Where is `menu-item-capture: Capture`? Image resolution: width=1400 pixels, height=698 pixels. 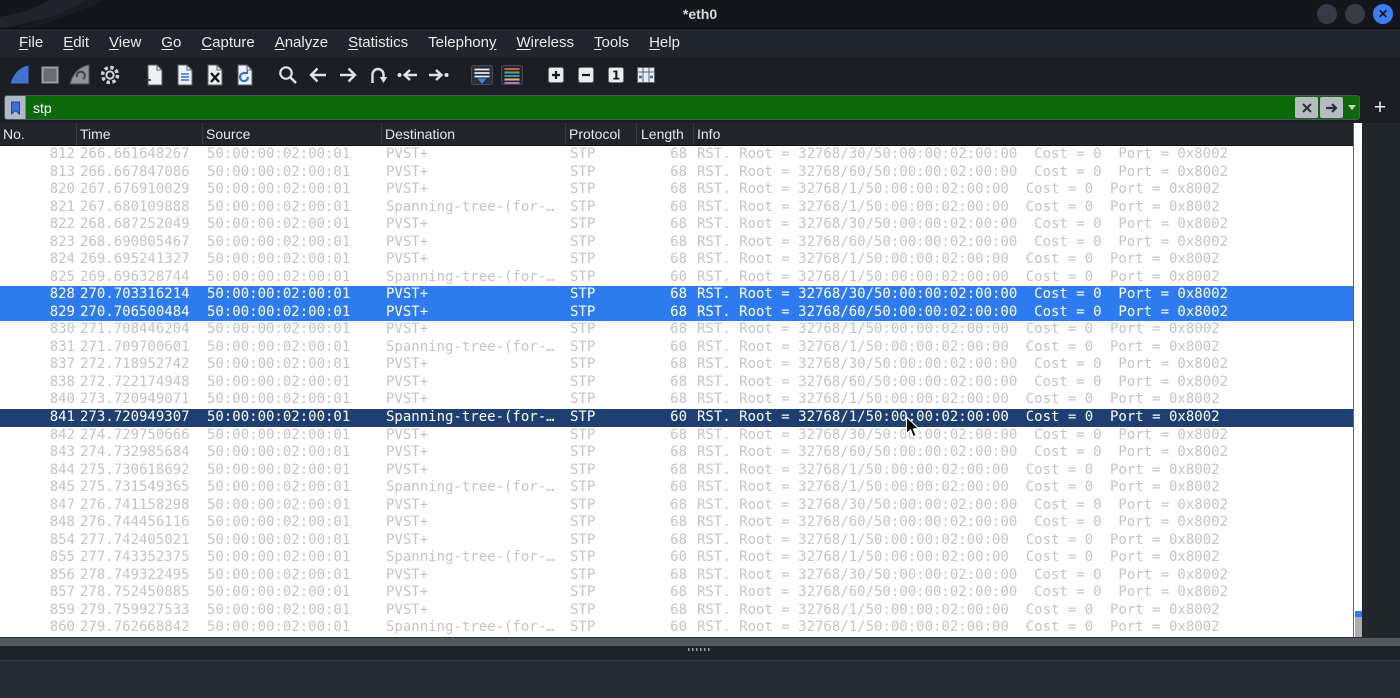
menu-item-capture: Capture is located at coordinates (227, 43).